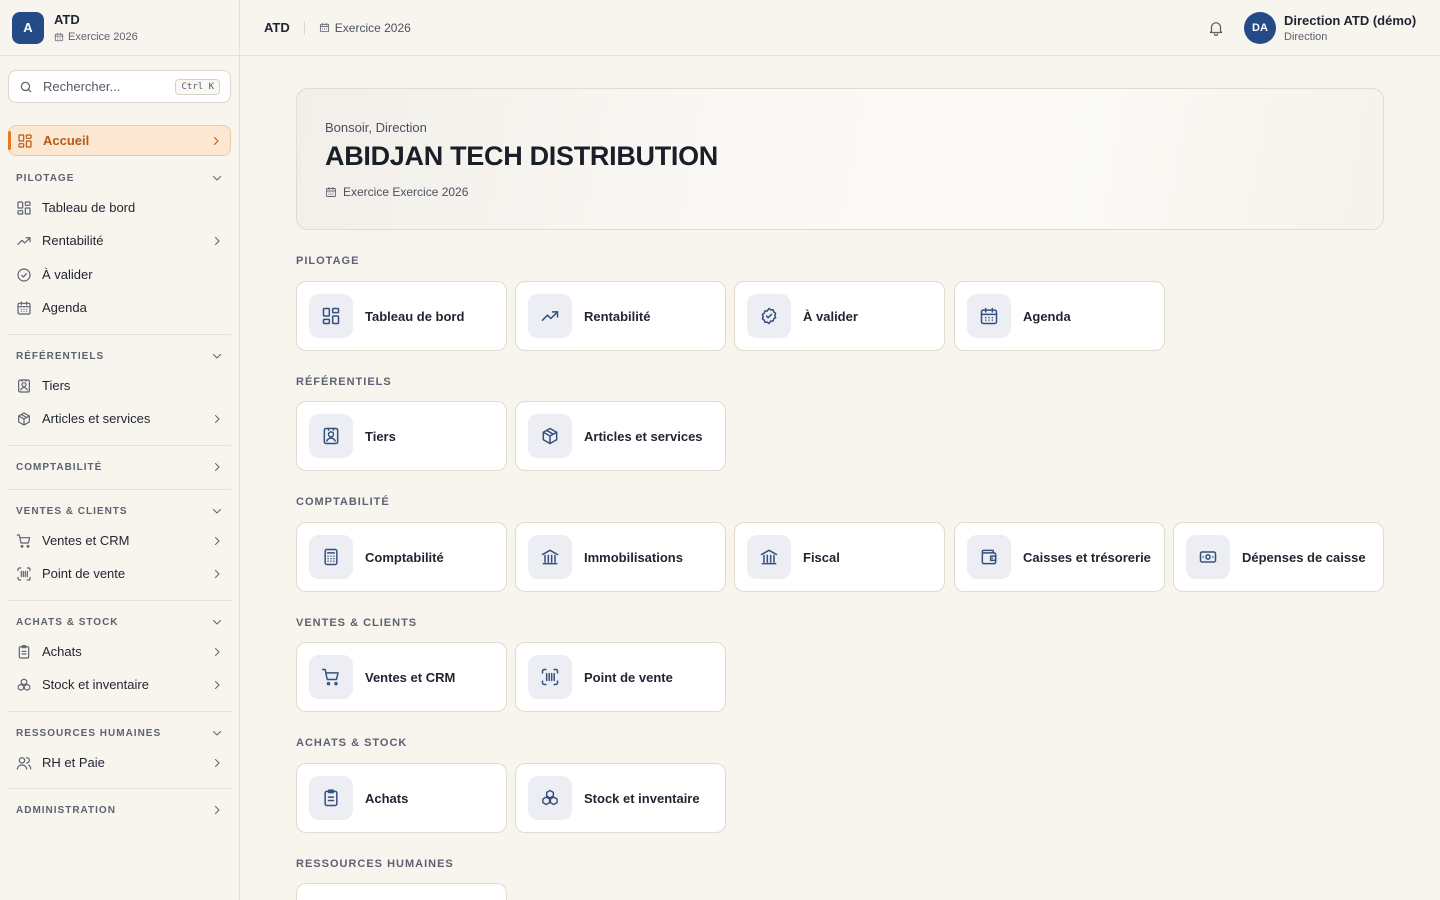 Image resolution: width=1440 pixels, height=900 pixels. I want to click on sidebar-item-label: Stock et inventaire, so click(95, 684).